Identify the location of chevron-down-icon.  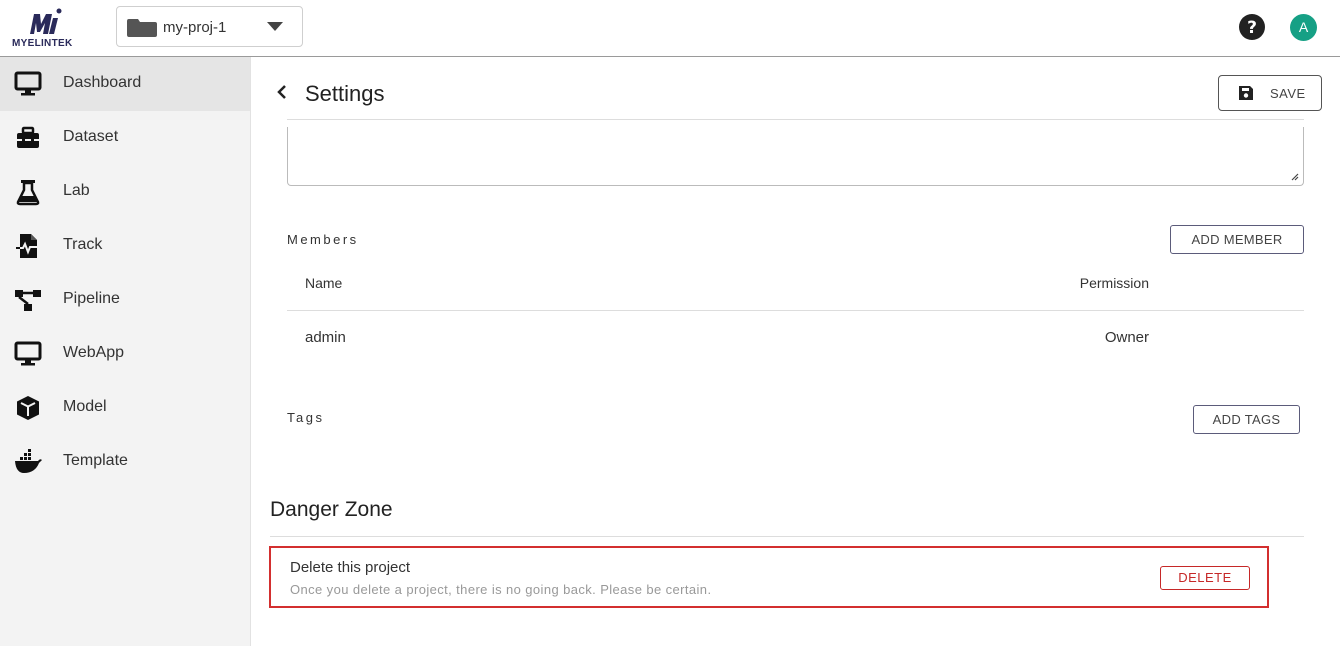
(275, 26).